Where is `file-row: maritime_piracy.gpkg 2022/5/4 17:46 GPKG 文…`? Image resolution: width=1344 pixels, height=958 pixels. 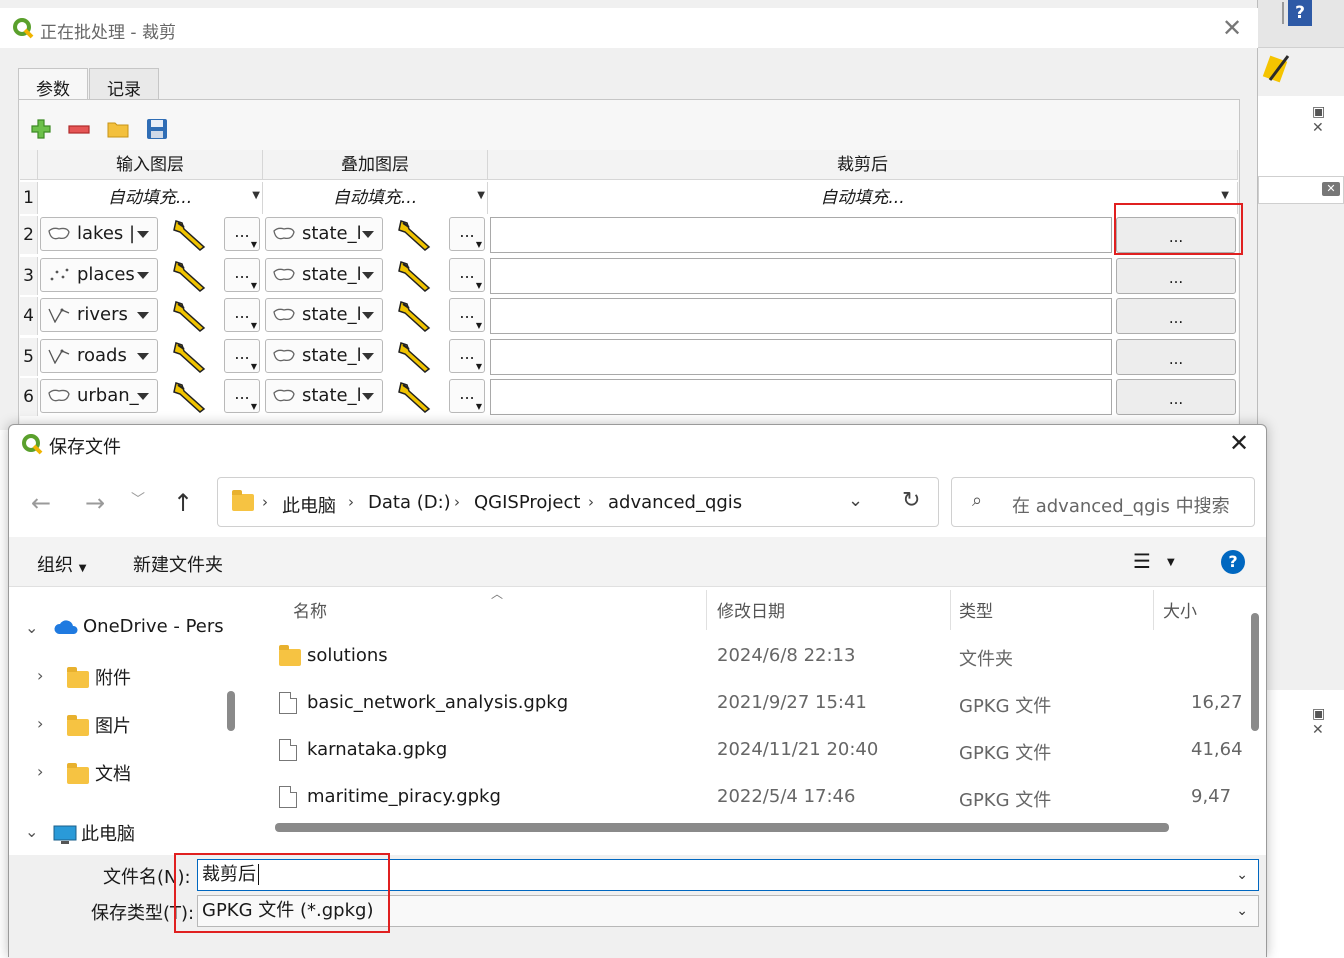
file-row: maritime_piracy.gpkg 2022/5/4 17:46 GPKG 文… is located at coordinates (749, 799).